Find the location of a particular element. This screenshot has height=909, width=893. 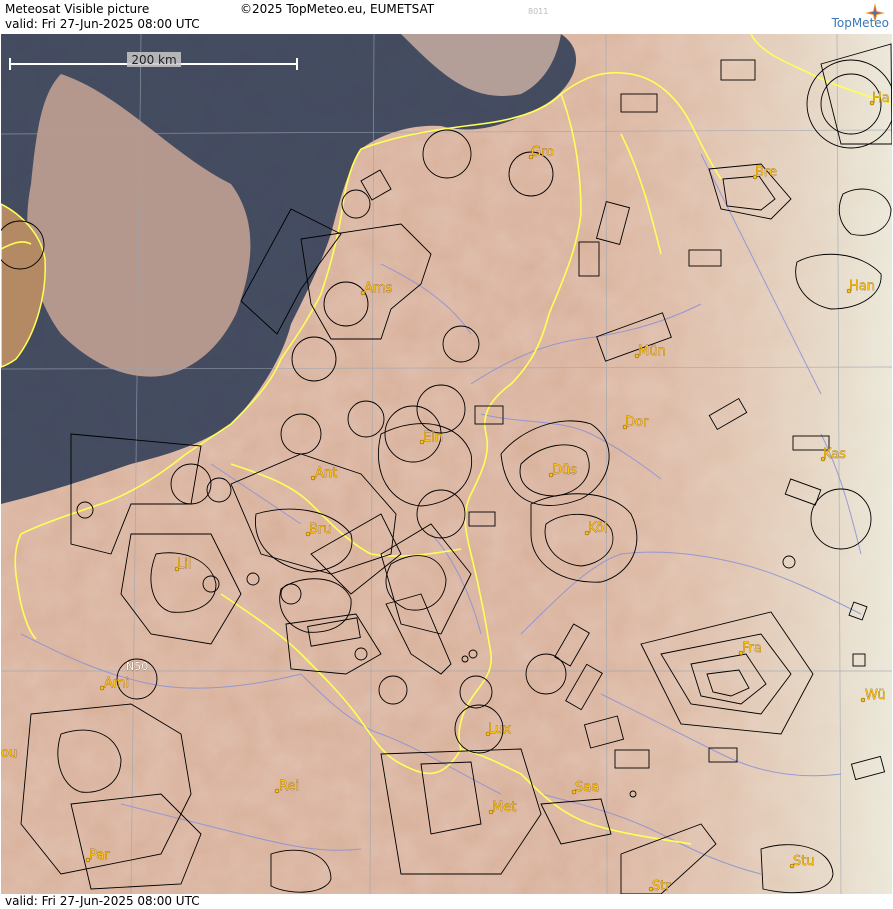

city-label-dus: Düs is located at coordinates (565, 470).